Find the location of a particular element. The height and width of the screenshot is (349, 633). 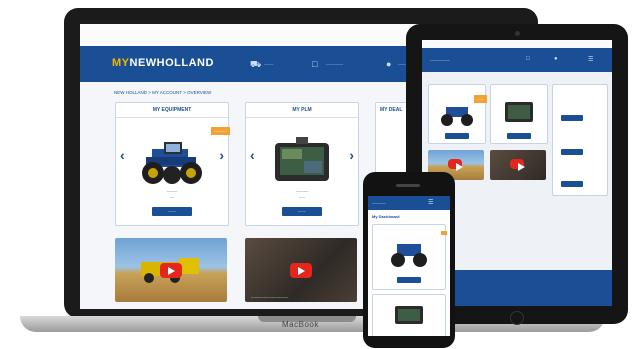

site-logo: MYNEWHOLLAND is located at coordinates (163, 63).